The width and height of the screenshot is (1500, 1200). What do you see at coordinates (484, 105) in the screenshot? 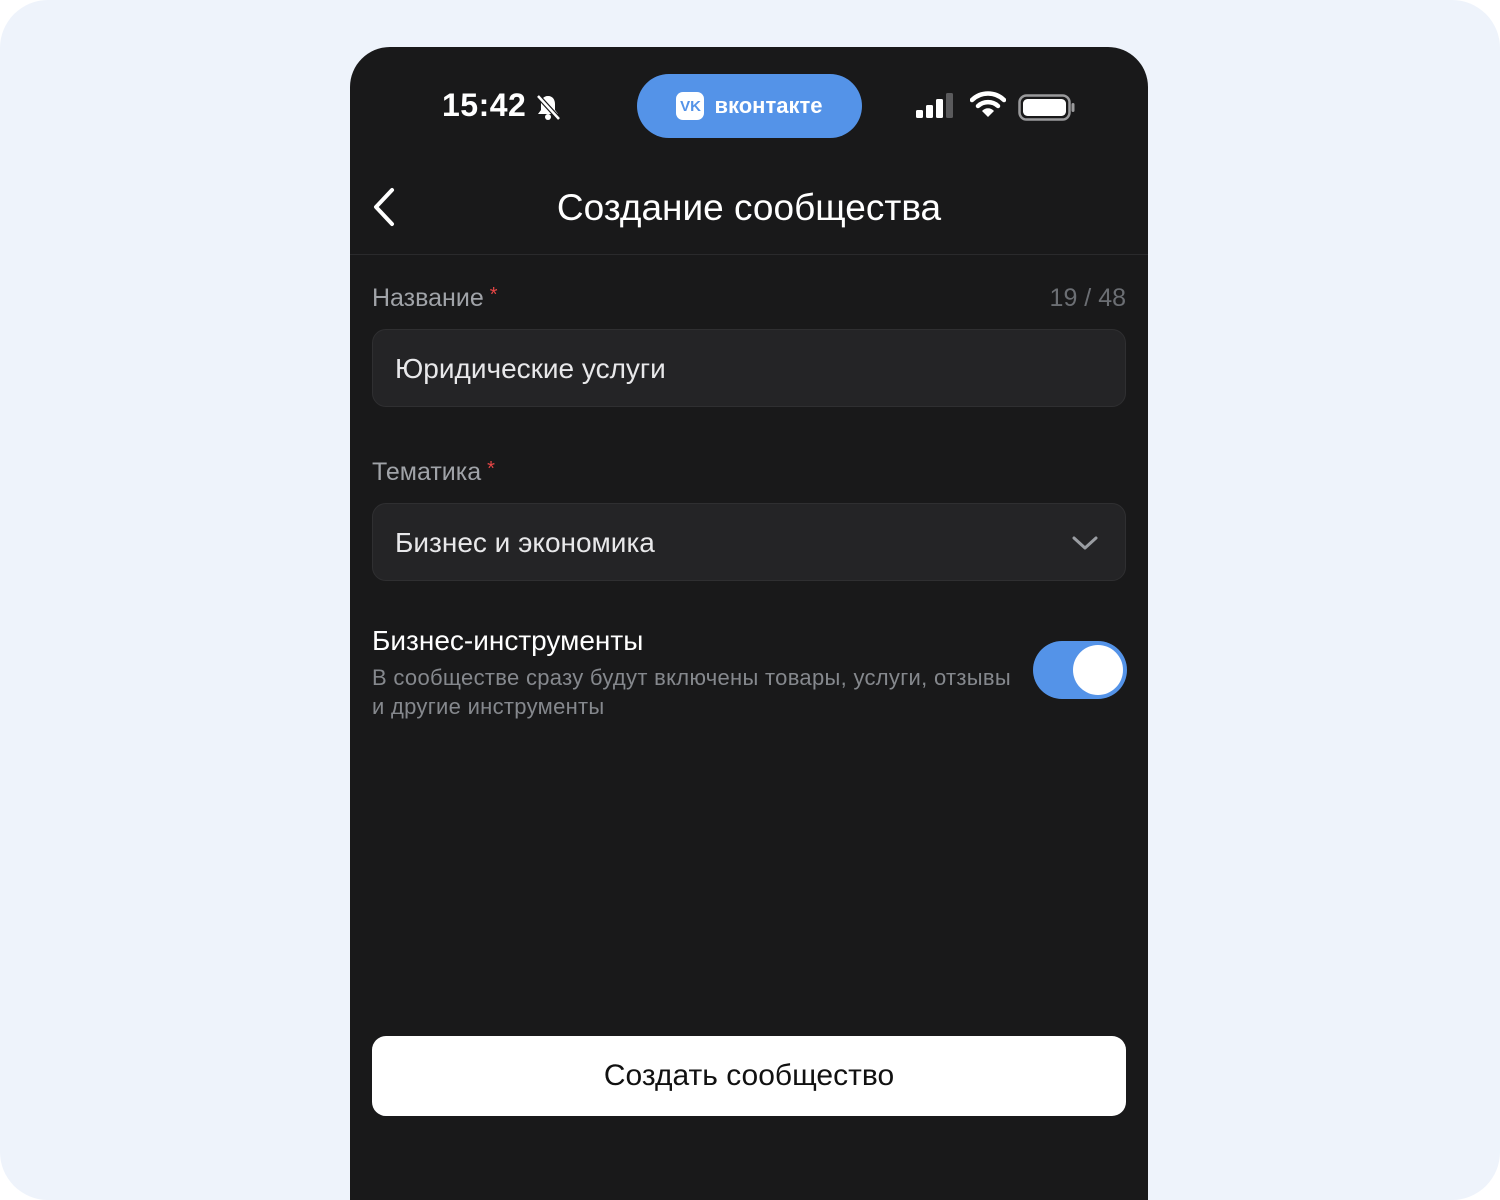
I see `status-time: 15:42` at bounding box center [484, 105].